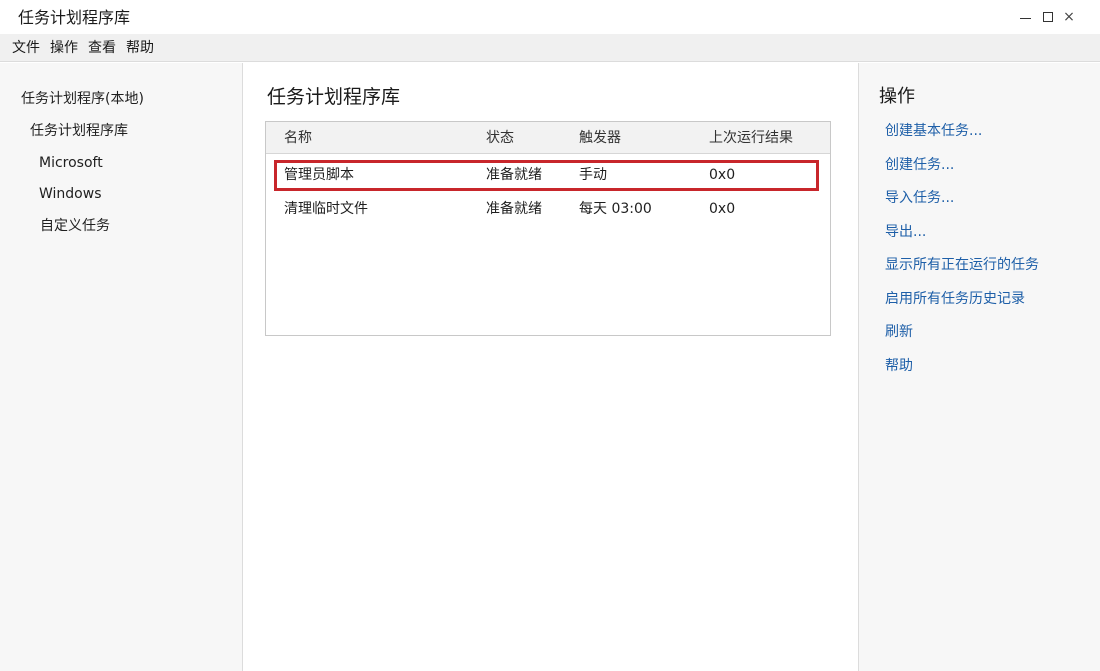 The image size is (1100, 671). I want to click on close-icon: ×, so click(1069, 17).